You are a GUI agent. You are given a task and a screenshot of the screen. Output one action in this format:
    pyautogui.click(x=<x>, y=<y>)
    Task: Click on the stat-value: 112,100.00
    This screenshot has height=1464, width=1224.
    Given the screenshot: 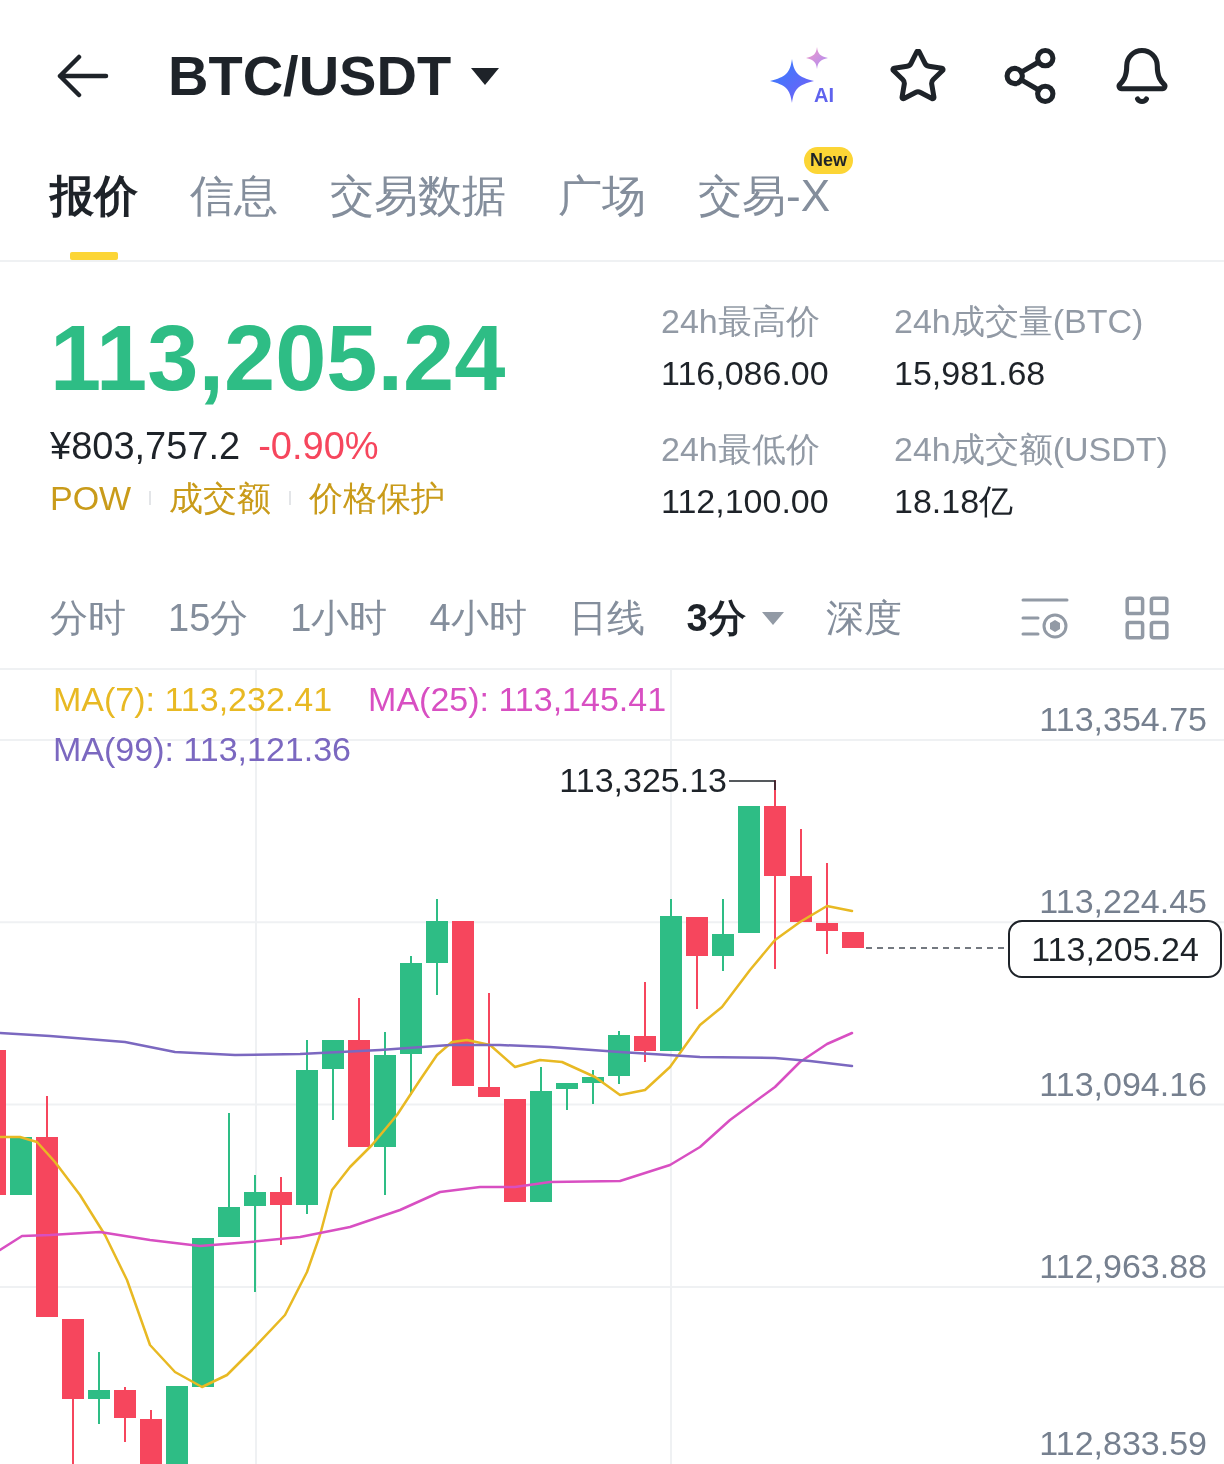 What is the action you would take?
    pyautogui.click(x=745, y=501)
    